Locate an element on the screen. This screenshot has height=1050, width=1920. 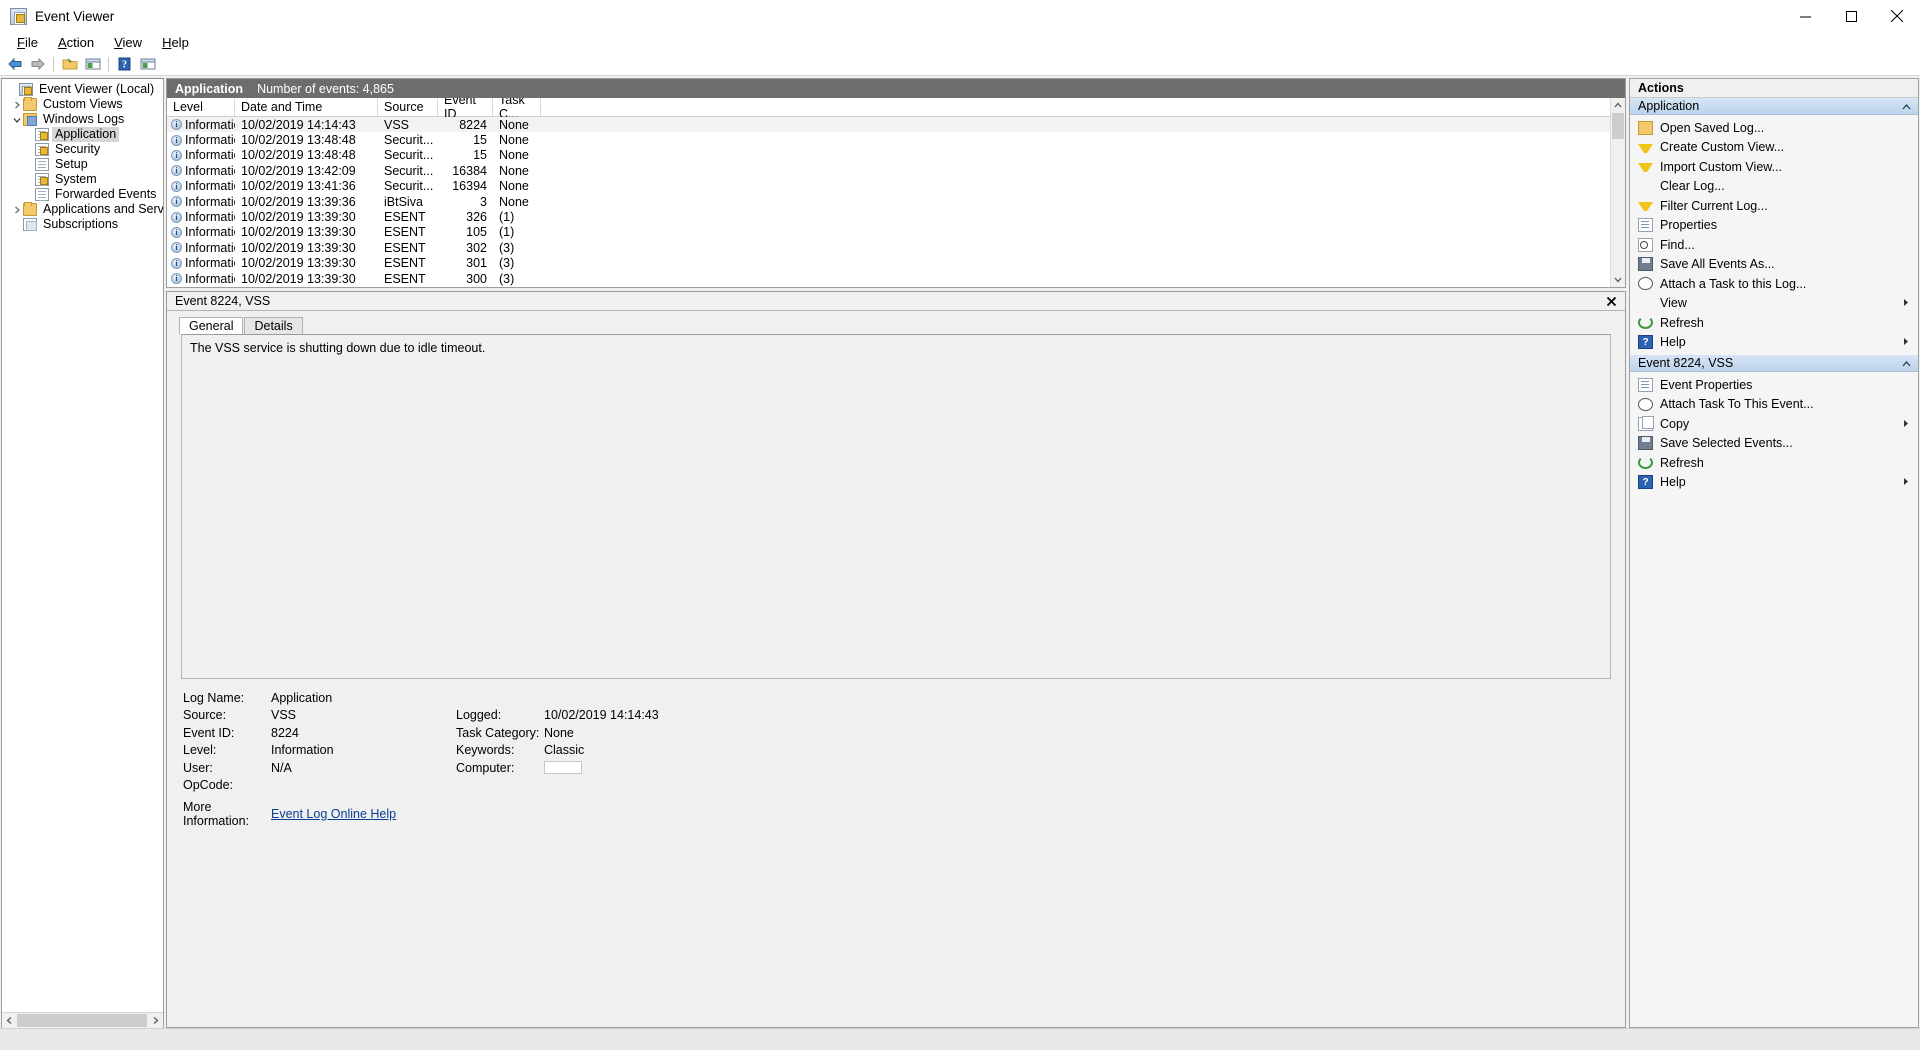
property-row-level-keywords: Level: Information Keywords: Classic is located at coordinates (897, 751).